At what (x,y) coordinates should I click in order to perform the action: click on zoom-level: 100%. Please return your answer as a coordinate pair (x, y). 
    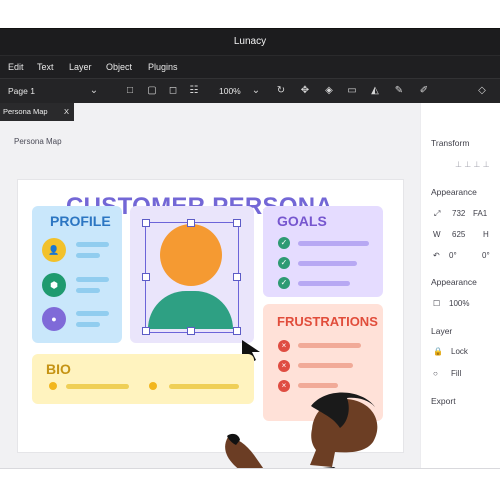
    Looking at the image, I should click on (230, 91).